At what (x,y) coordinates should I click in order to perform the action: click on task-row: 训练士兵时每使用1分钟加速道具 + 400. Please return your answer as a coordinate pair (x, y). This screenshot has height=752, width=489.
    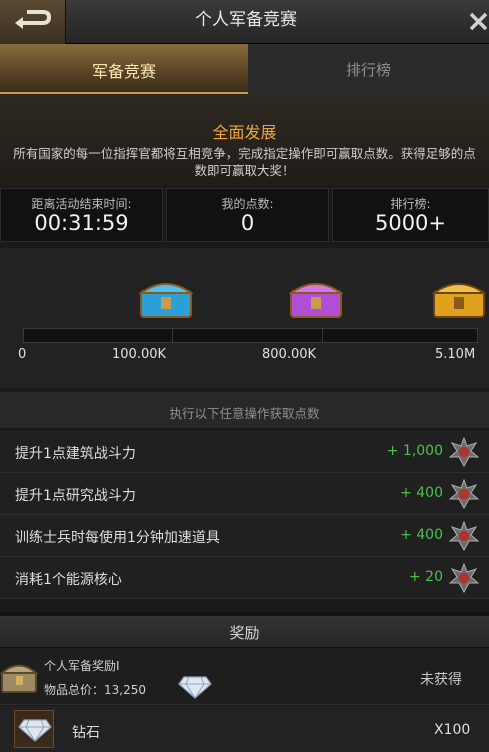
    Looking at the image, I should click on (244, 536).